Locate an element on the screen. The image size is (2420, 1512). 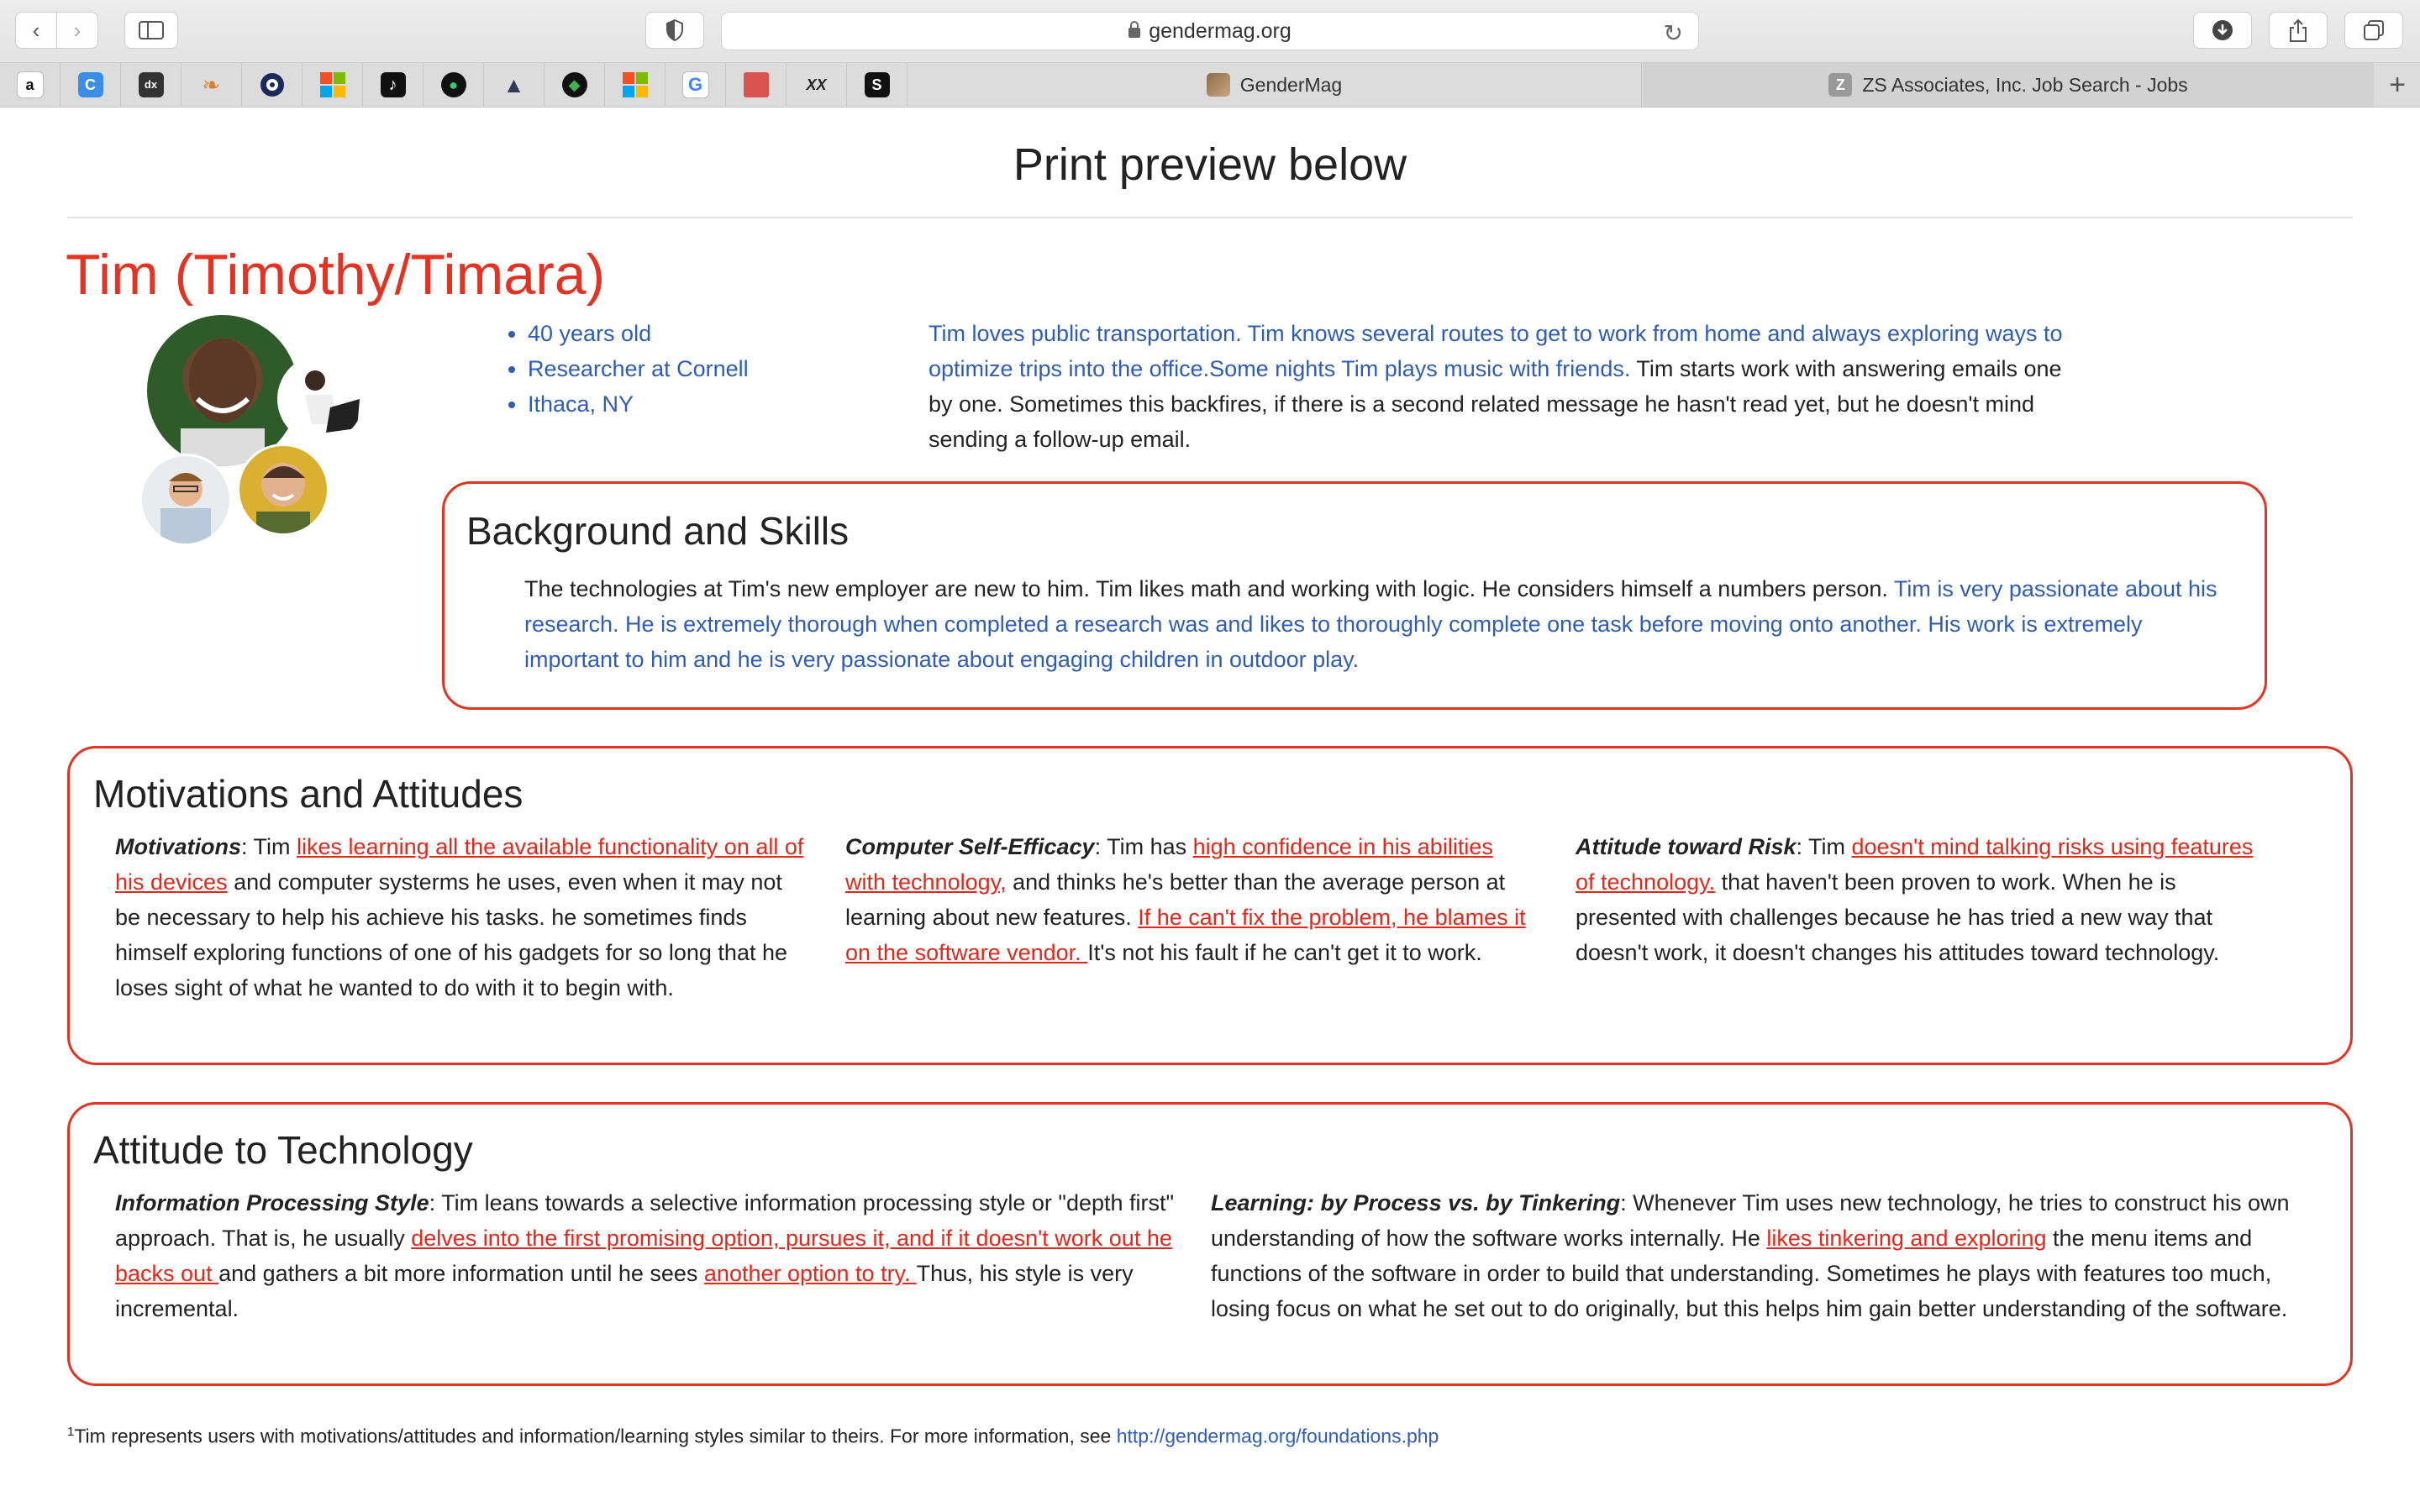
column-label: Computer Self-Efficacy is located at coordinates (970, 846).